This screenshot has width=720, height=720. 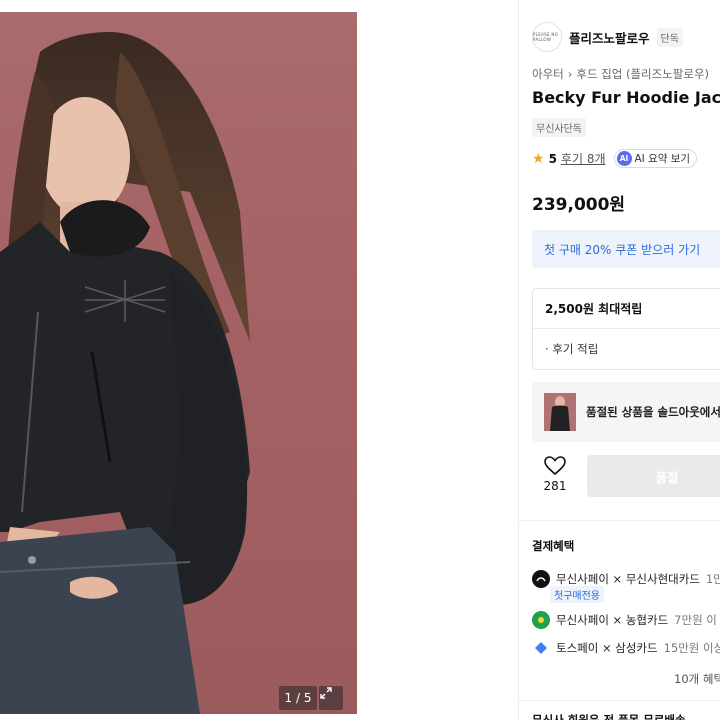 What do you see at coordinates (697, 679) in the screenshot?
I see `more-benefits-link: 10개 혜택` at bounding box center [697, 679].